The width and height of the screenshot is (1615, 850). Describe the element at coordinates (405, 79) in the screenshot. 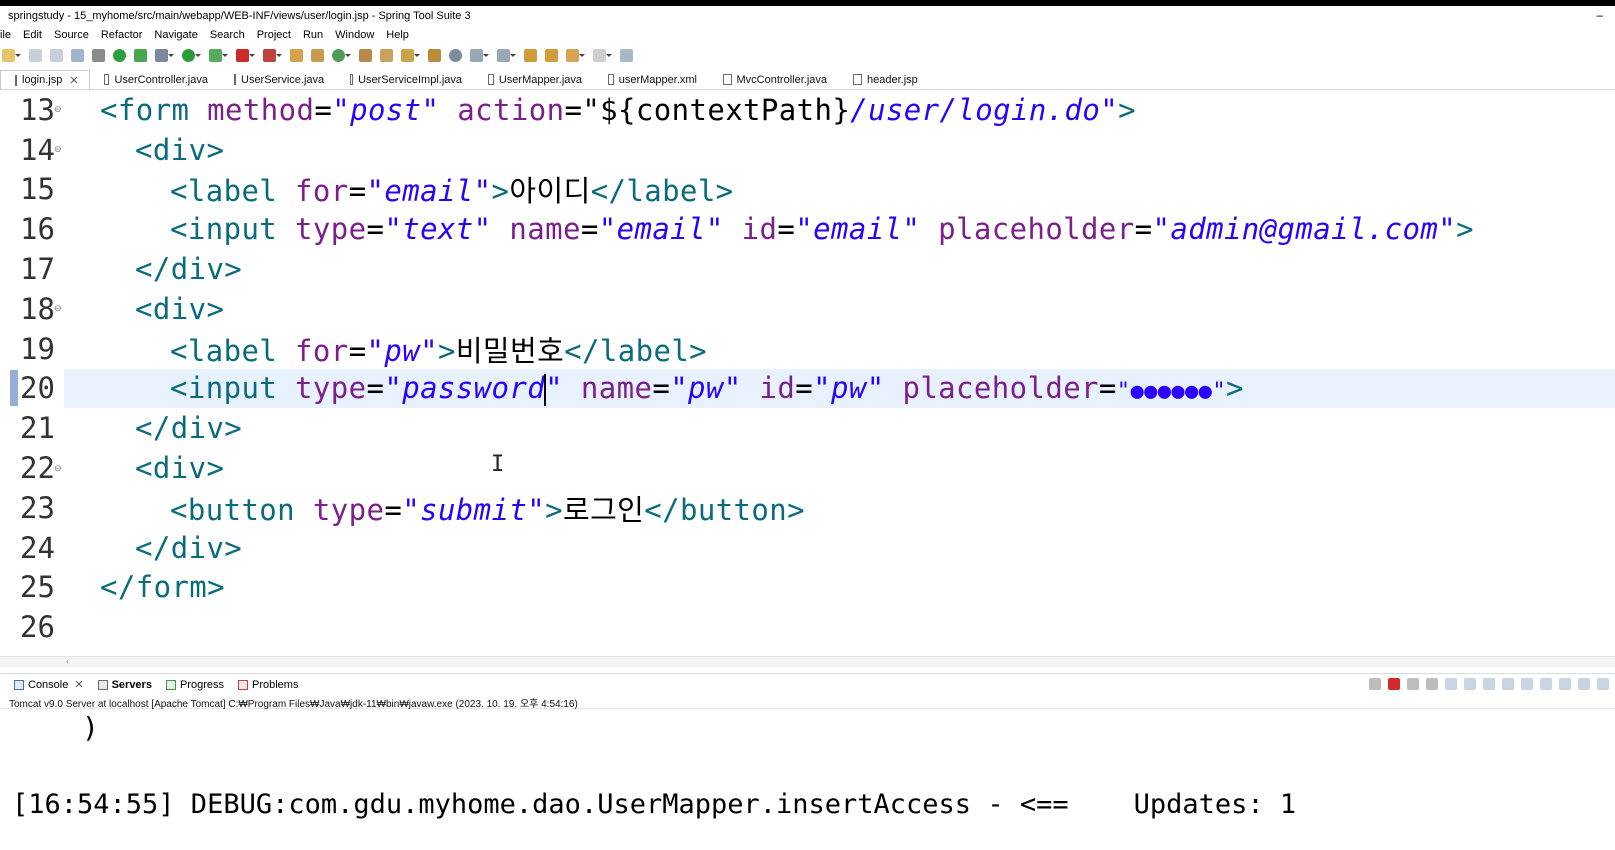

I see `tab-userserviceimpl-java: UserServiceImpl.java` at that location.